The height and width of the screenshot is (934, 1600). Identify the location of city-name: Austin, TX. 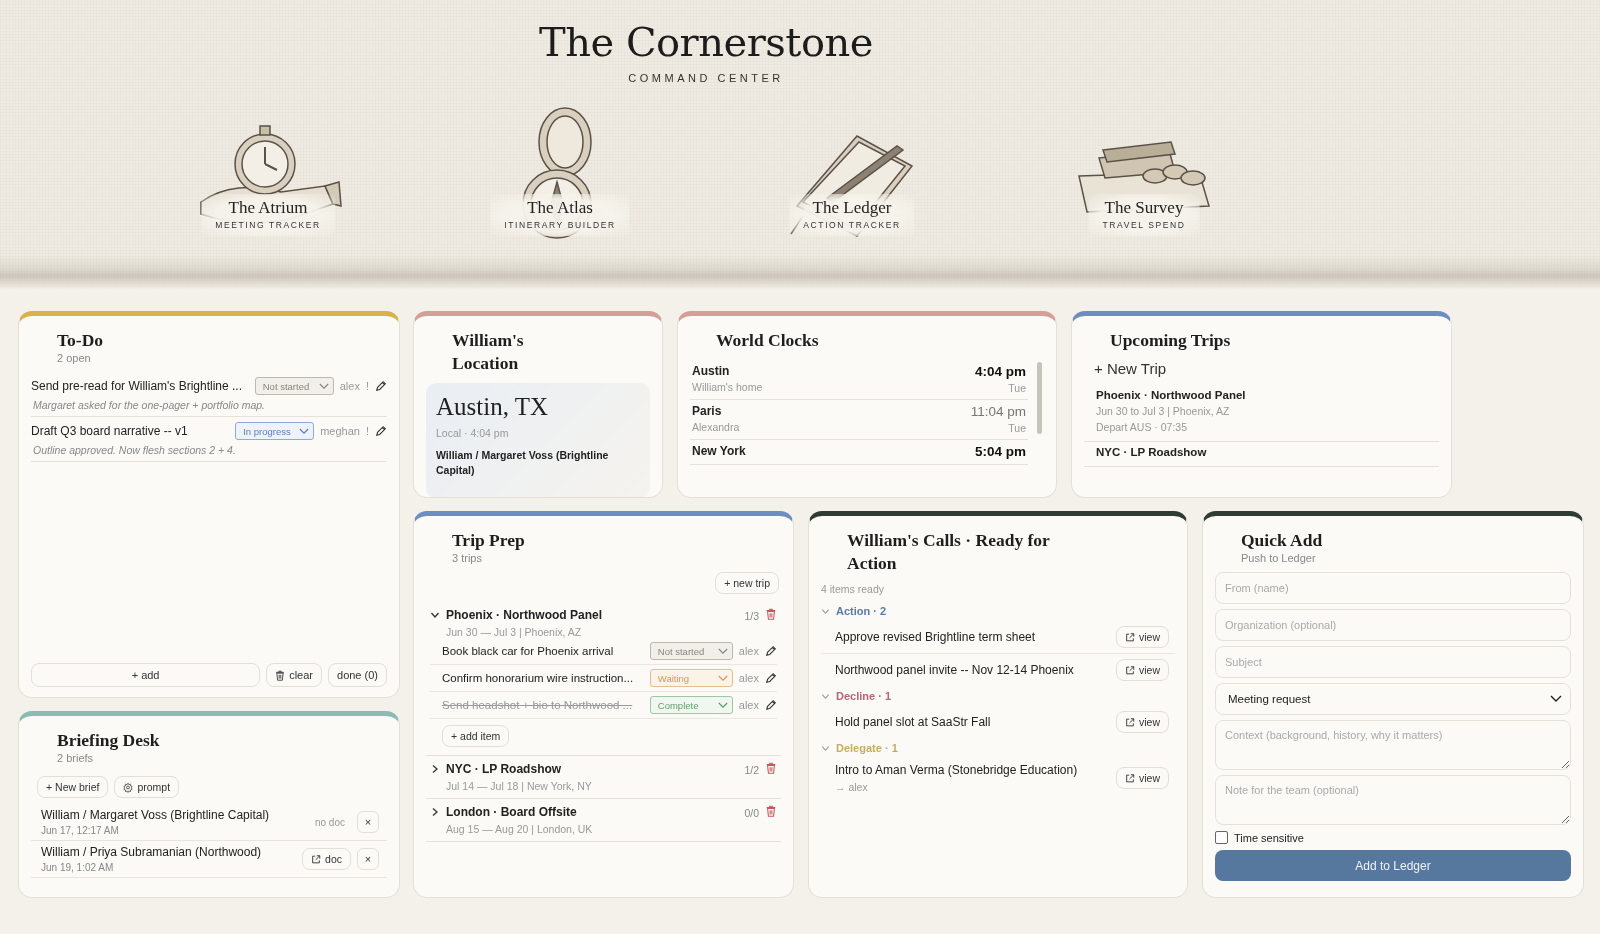
(493, 407).